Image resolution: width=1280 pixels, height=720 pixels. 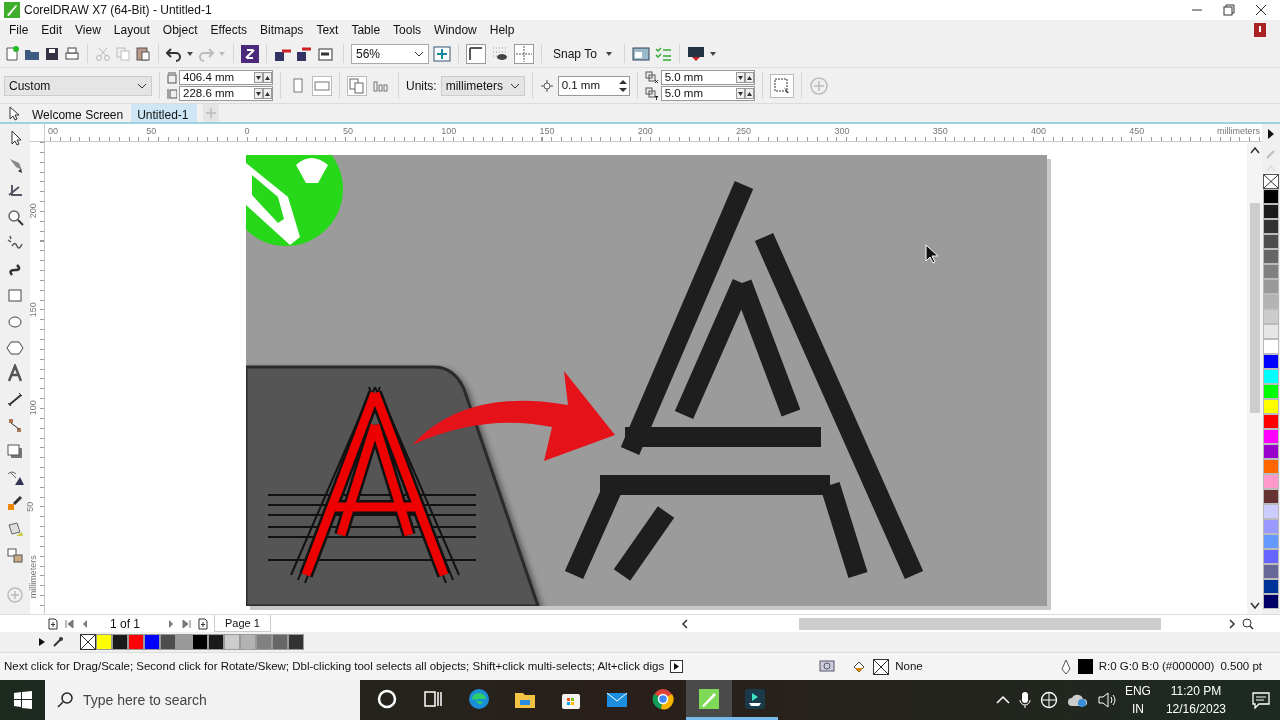 What do you see at coordinates (305, 53) in the screenshot?
I see `export-icon` at bounding box center [305, 53].